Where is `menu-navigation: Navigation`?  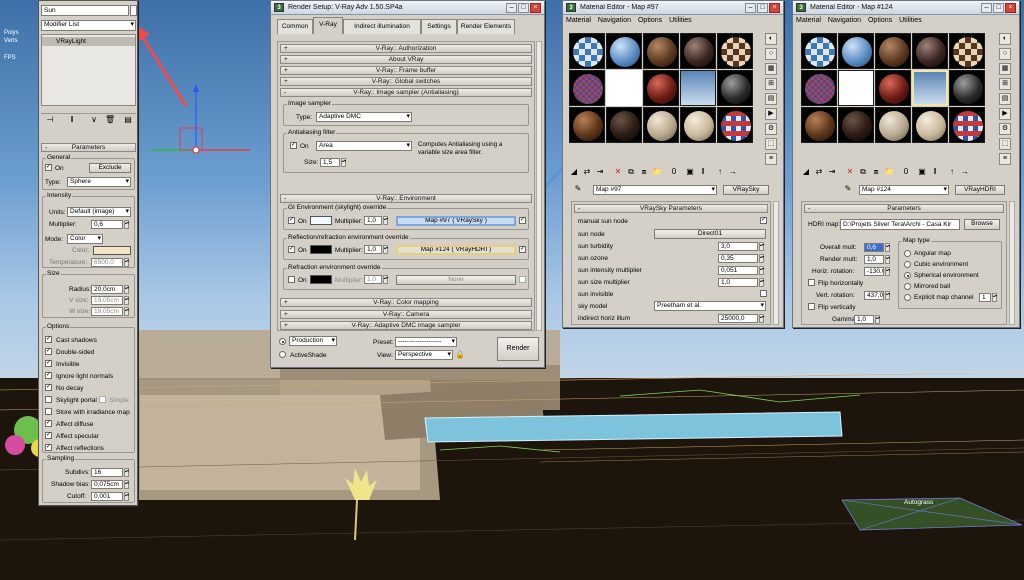
menu-navigation: Navigation is located at coordinates (844, 20).